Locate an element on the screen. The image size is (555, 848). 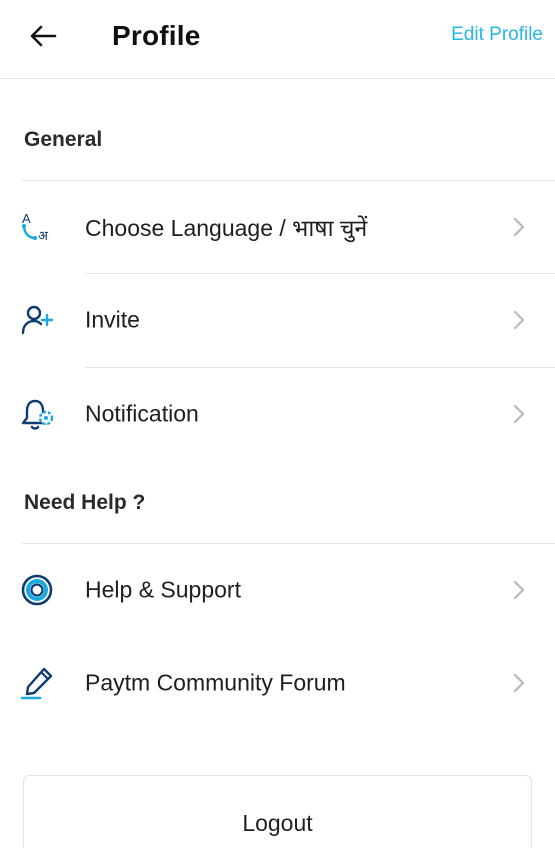
arrow-left-icon is located at coordinates (43, 36).